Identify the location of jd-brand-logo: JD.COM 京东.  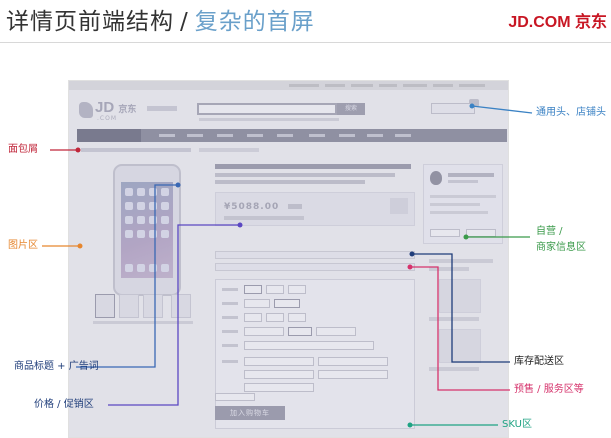
(557, 22).